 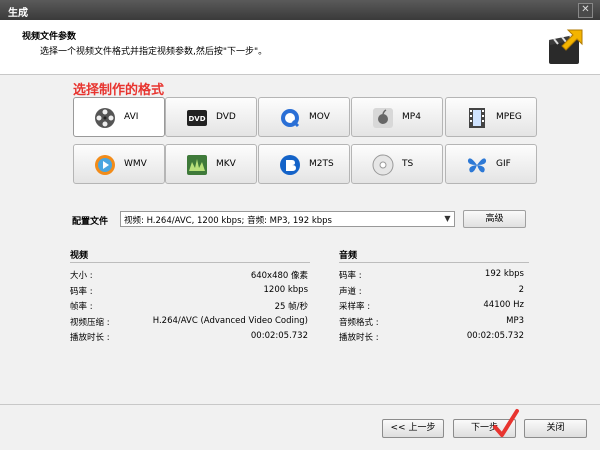 I want to click on format-label: TS, so click(x=408, y=164).